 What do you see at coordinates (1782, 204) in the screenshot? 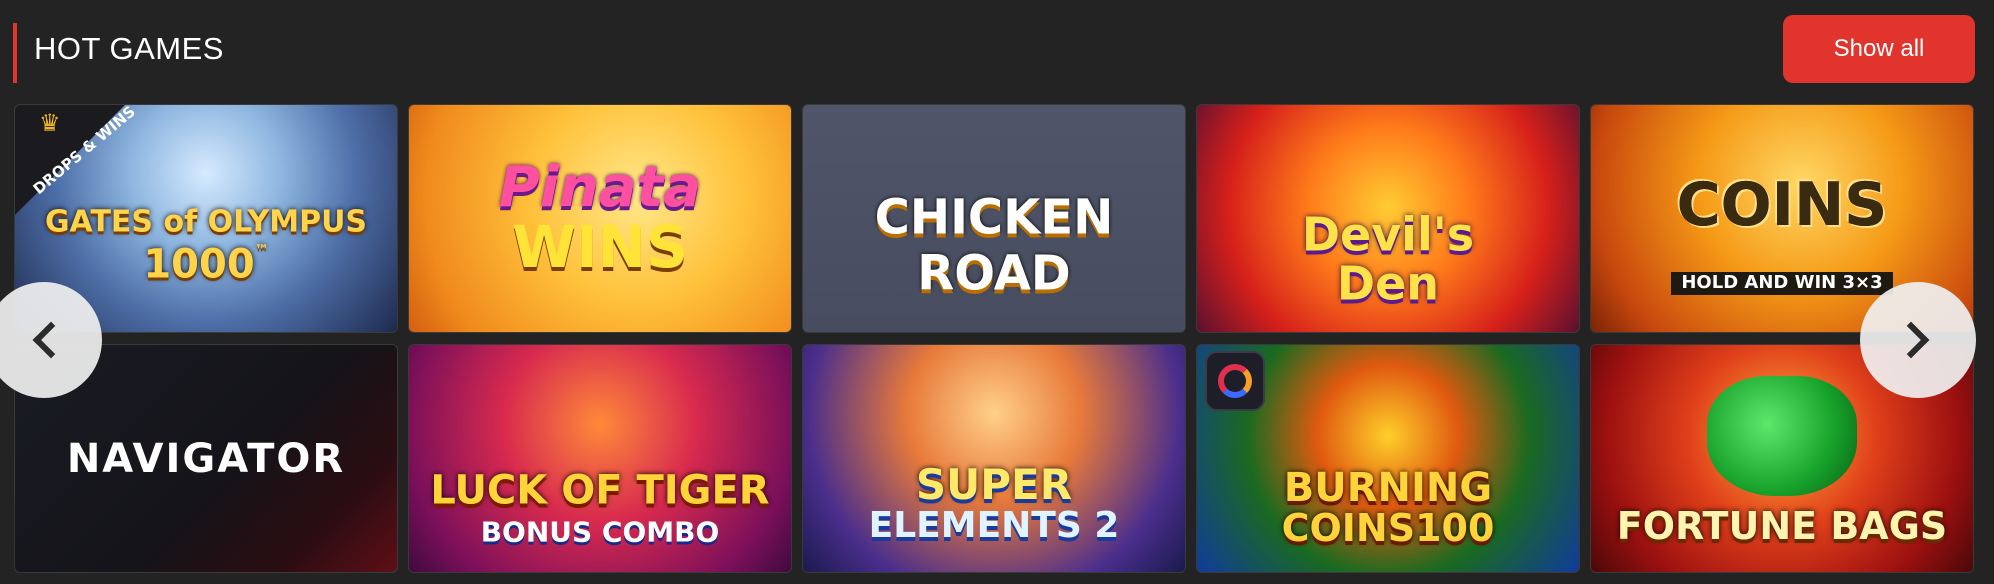
I see `game-title-main: COINS` at bounding box center [1782, 204].